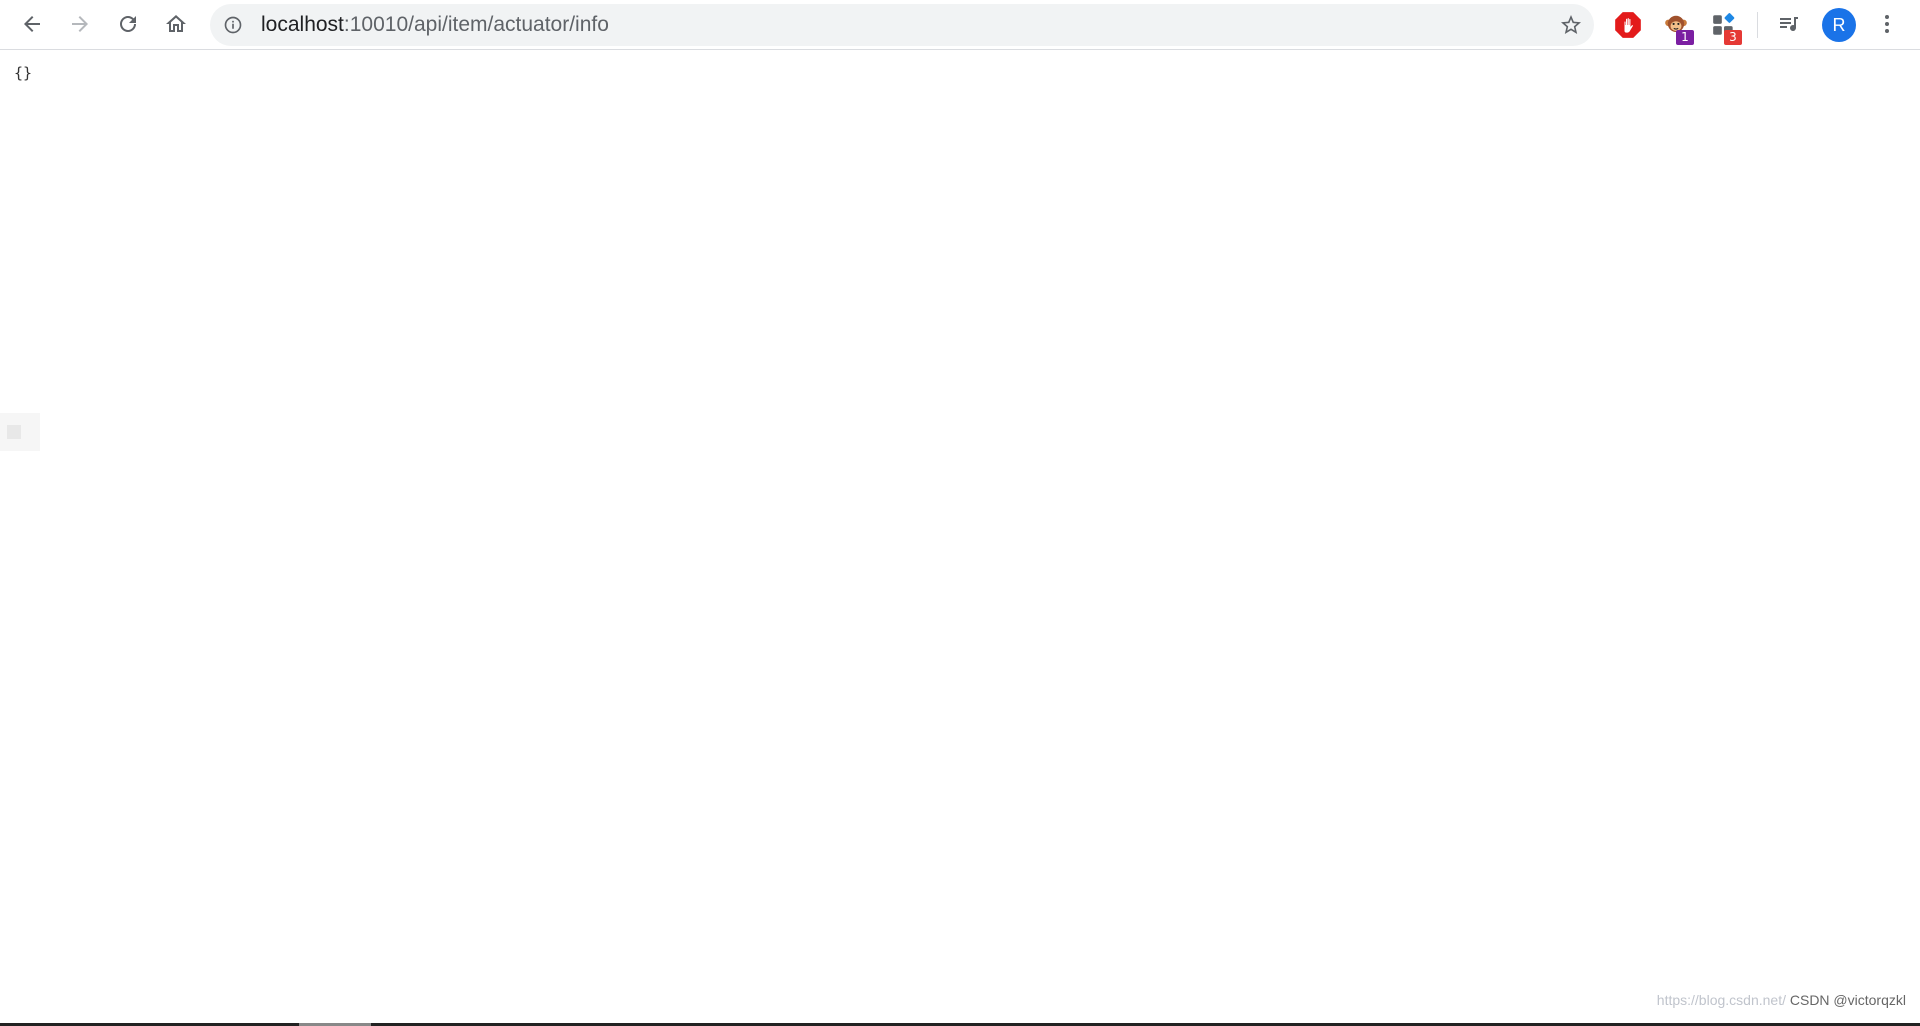 This screenshot has height=1026, width=1920. I want to click on info-circle-icon, so click(233, 25).